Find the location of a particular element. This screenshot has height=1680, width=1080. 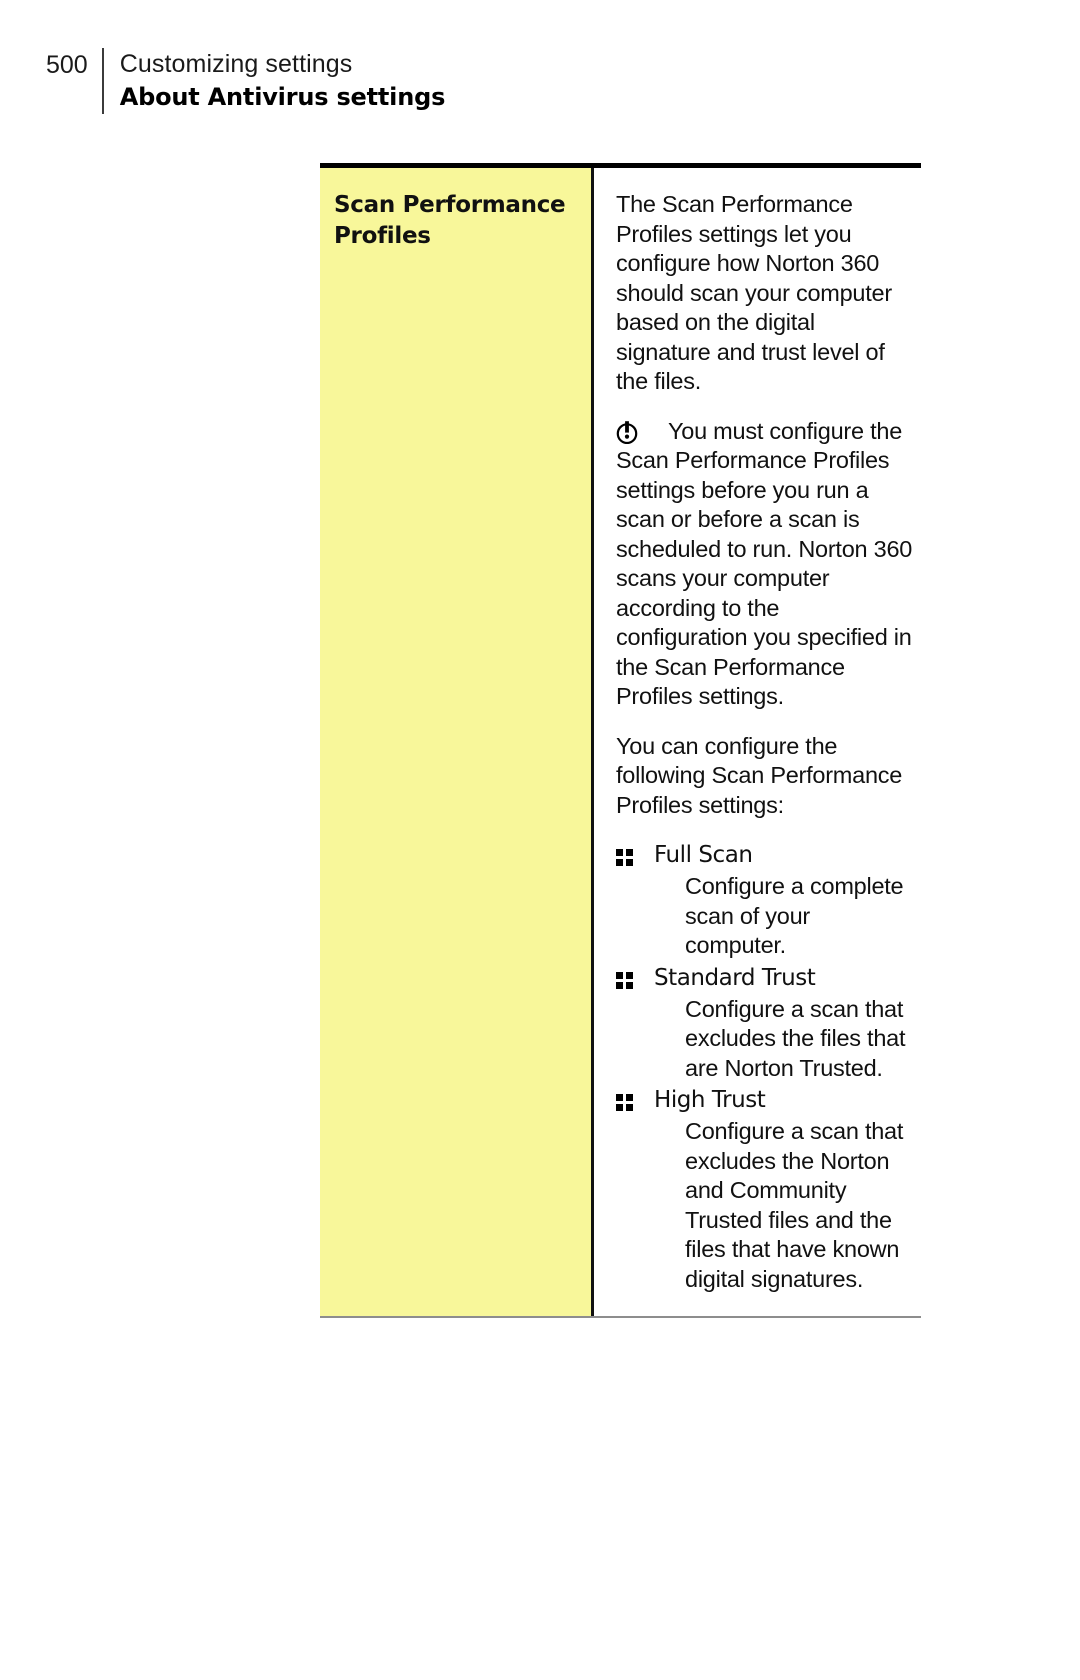

header-divider-rule is located at coordinates (102, 81).